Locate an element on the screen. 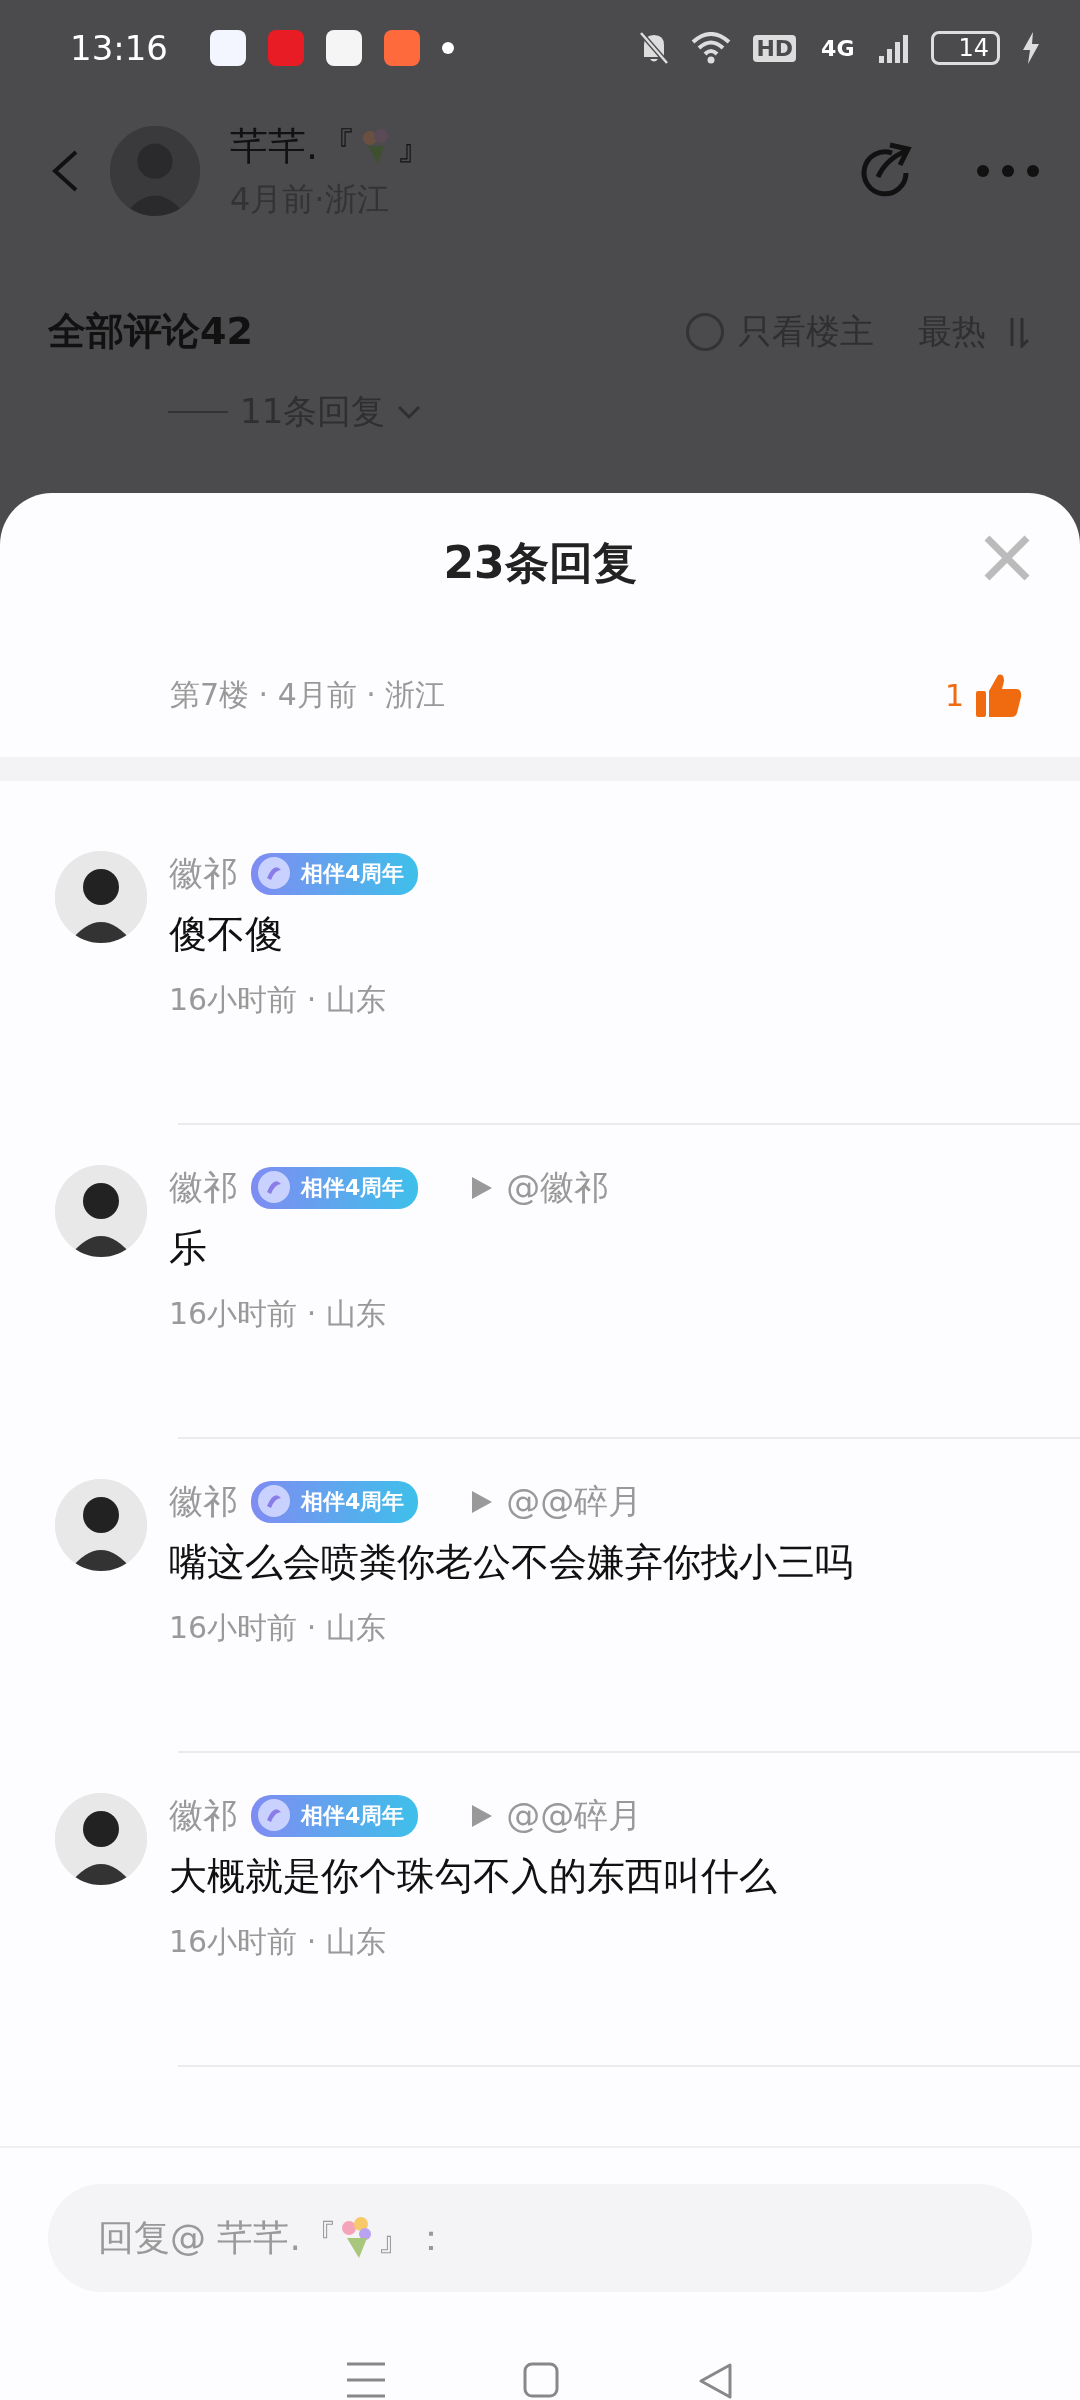  wifi-icon is located at coordinates (711, 48).